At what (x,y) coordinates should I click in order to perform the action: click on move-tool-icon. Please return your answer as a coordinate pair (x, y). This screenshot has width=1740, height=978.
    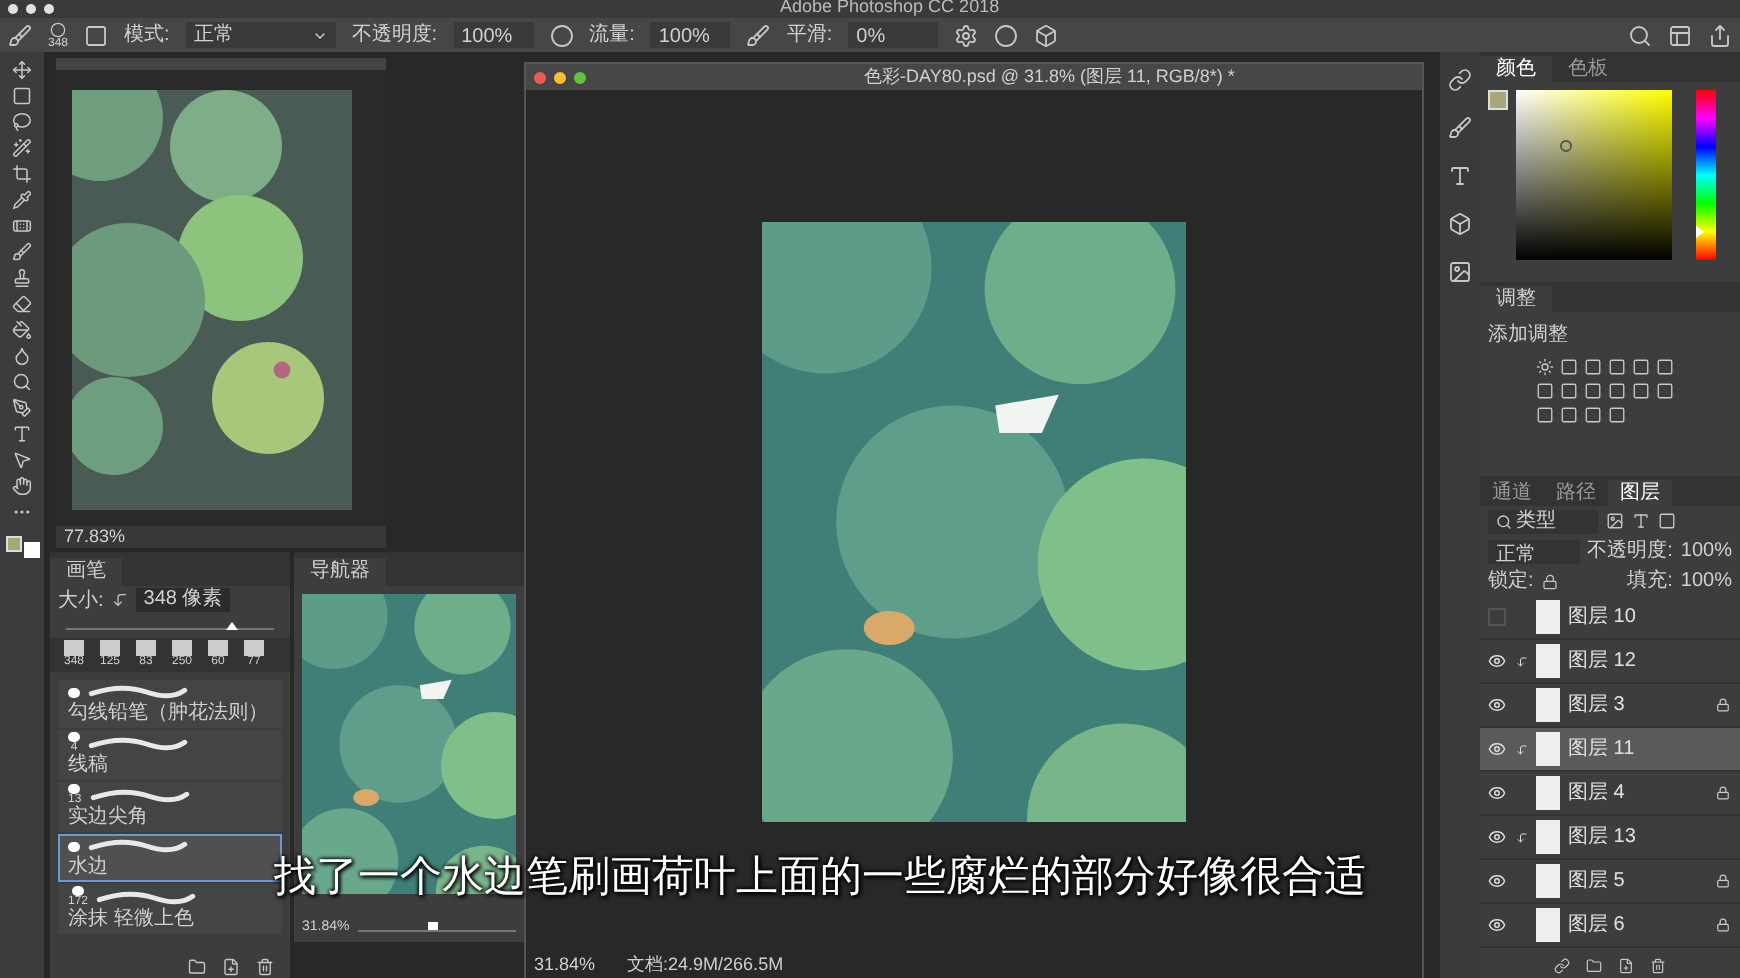
    Looking at the image, I should click on (22, 70).